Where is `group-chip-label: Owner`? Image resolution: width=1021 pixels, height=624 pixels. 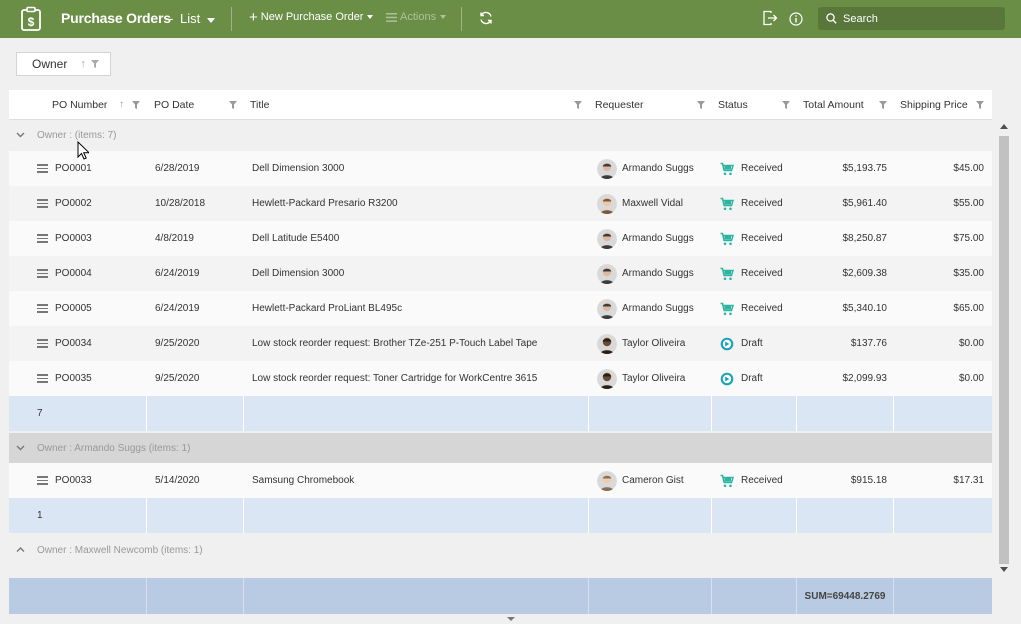
group-chip-label: Owner is located at coordinates (50, 64).